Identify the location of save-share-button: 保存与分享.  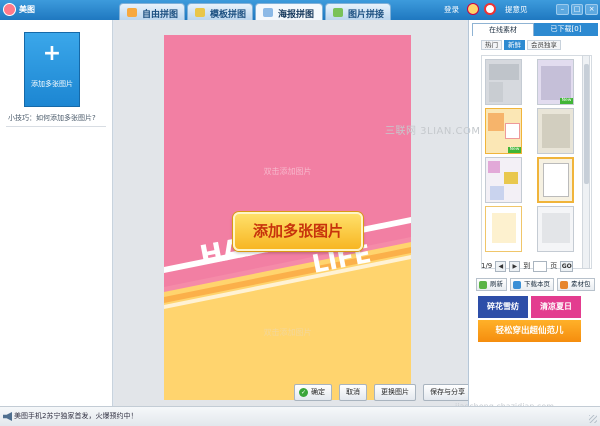
(447, 392).